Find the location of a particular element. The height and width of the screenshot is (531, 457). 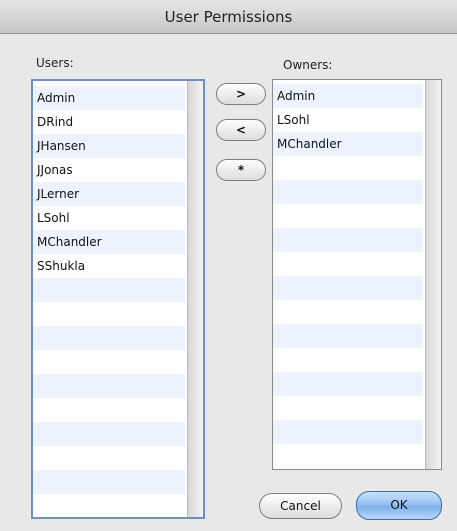

window-title: User Permissions is located at coordinates (228, 17).